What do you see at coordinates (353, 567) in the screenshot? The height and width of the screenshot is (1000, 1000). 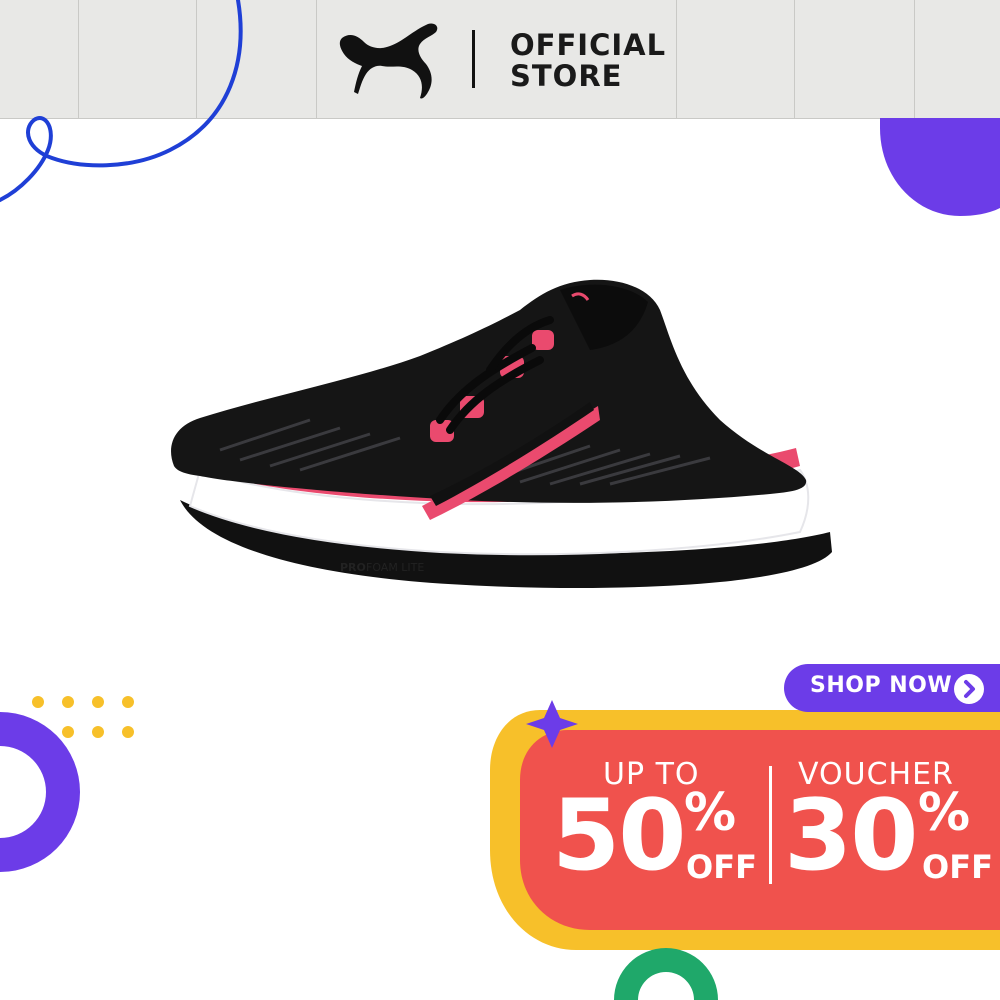 I see `midsole-text-bold: PRO` at bounding box center [353, 567].